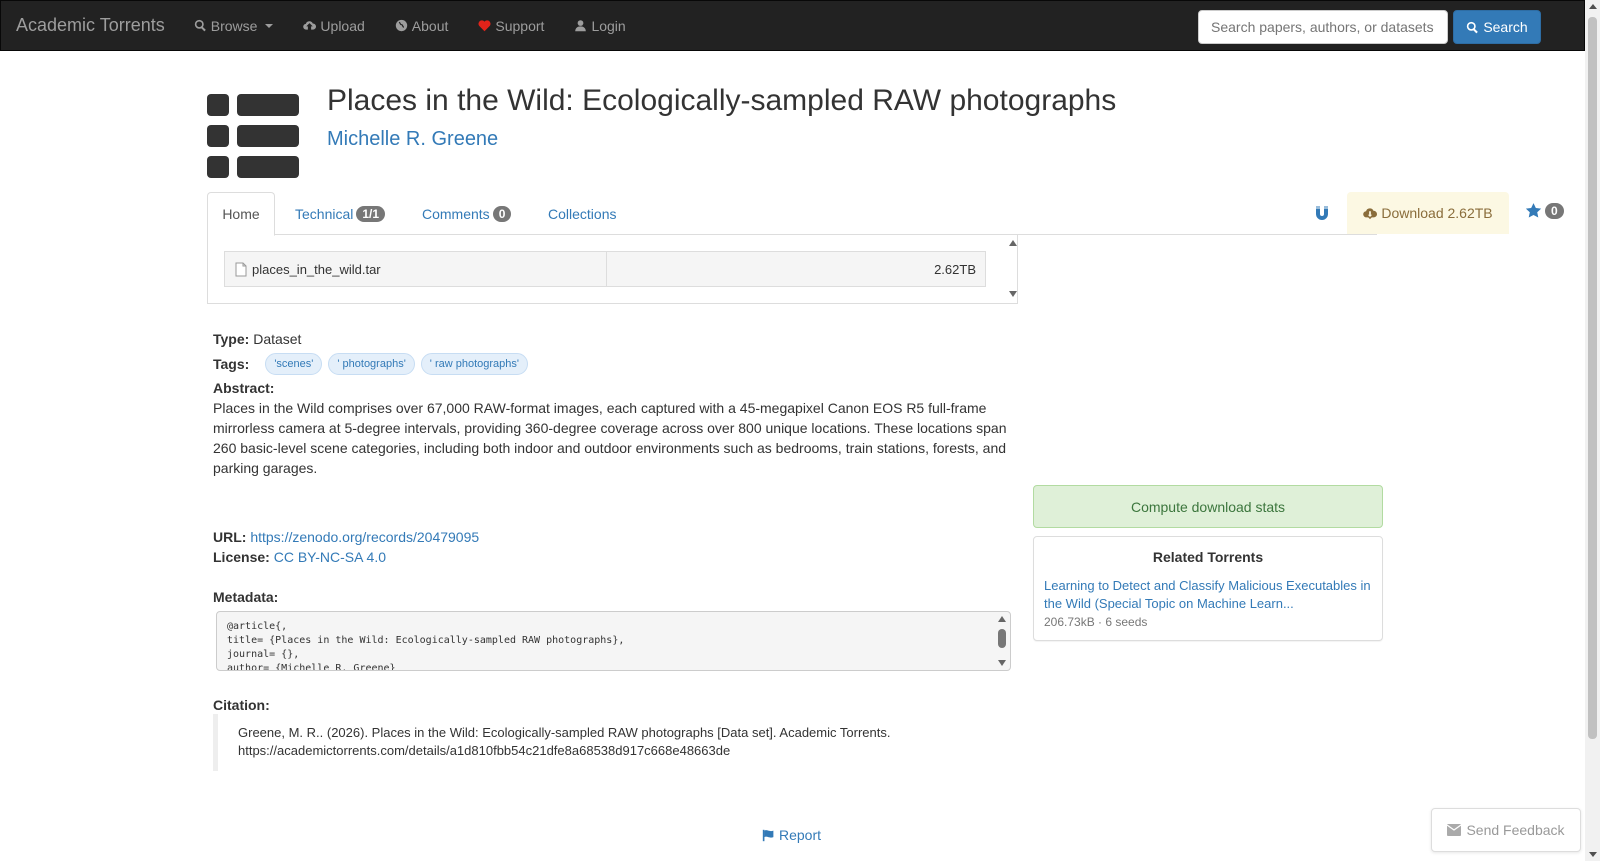 The height and width of the screenshot is (861, 1600). What do you see at coordinates (416, 269) in the screenshot?
I see `file-name-cell: places_in_the_wild.tar` at bounding box center [416, 269].